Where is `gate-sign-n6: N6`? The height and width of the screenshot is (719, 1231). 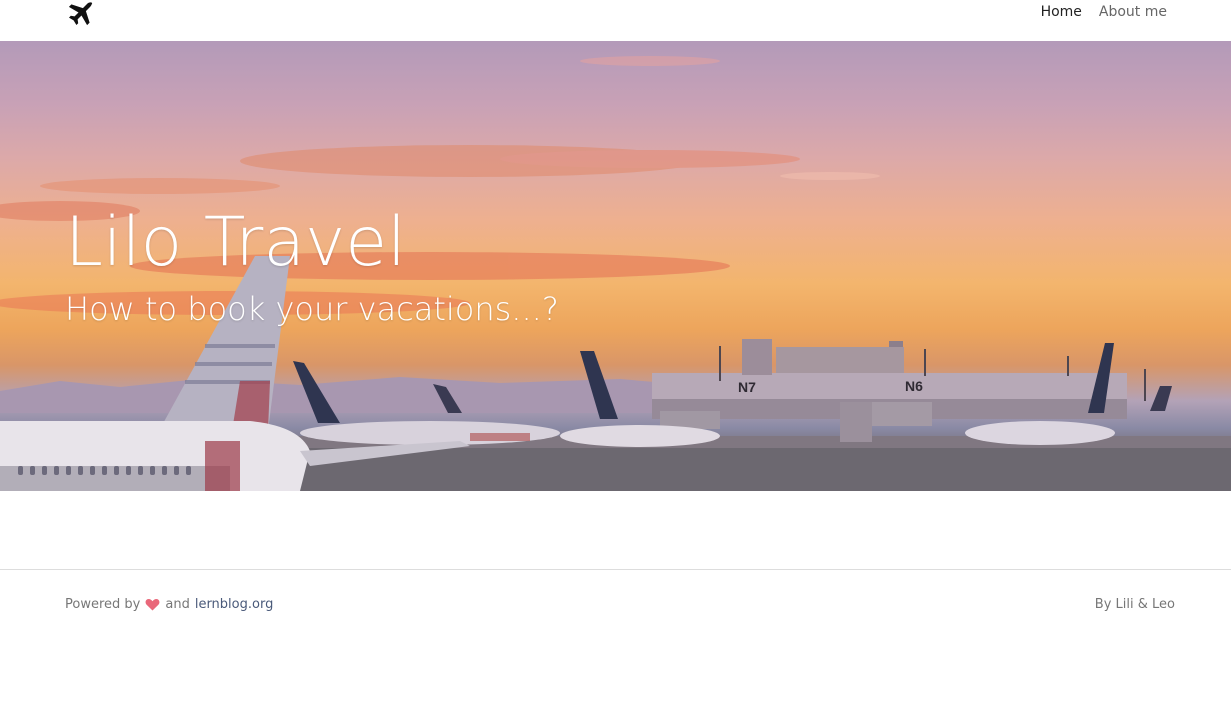 gate-sign-n6: N6 is located at coordinates (914, 386).